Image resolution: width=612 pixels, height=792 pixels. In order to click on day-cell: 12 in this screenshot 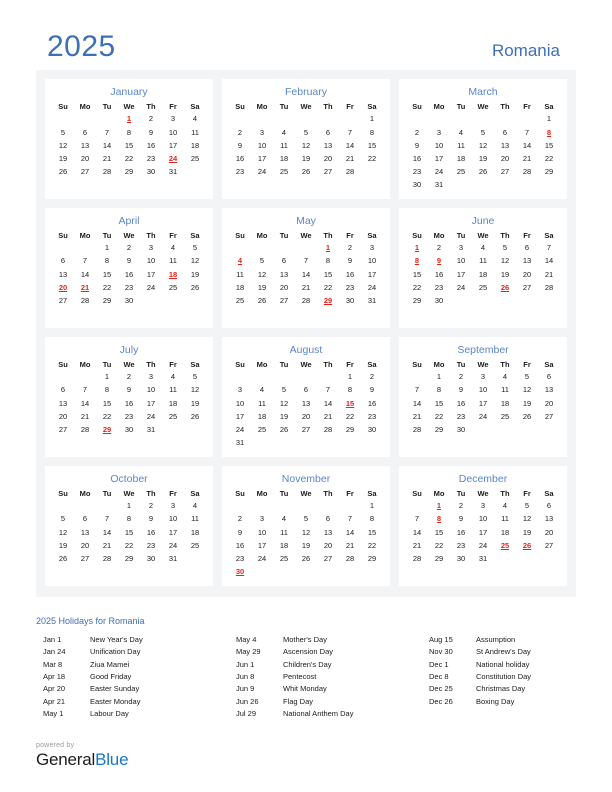, I will do `click(63, 532)`.